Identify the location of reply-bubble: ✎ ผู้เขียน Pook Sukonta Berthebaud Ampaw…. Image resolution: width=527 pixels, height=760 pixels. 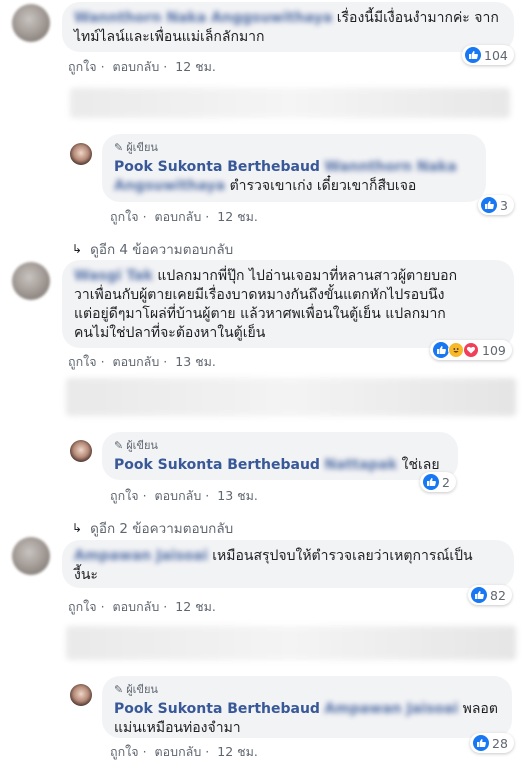
(307, 707).